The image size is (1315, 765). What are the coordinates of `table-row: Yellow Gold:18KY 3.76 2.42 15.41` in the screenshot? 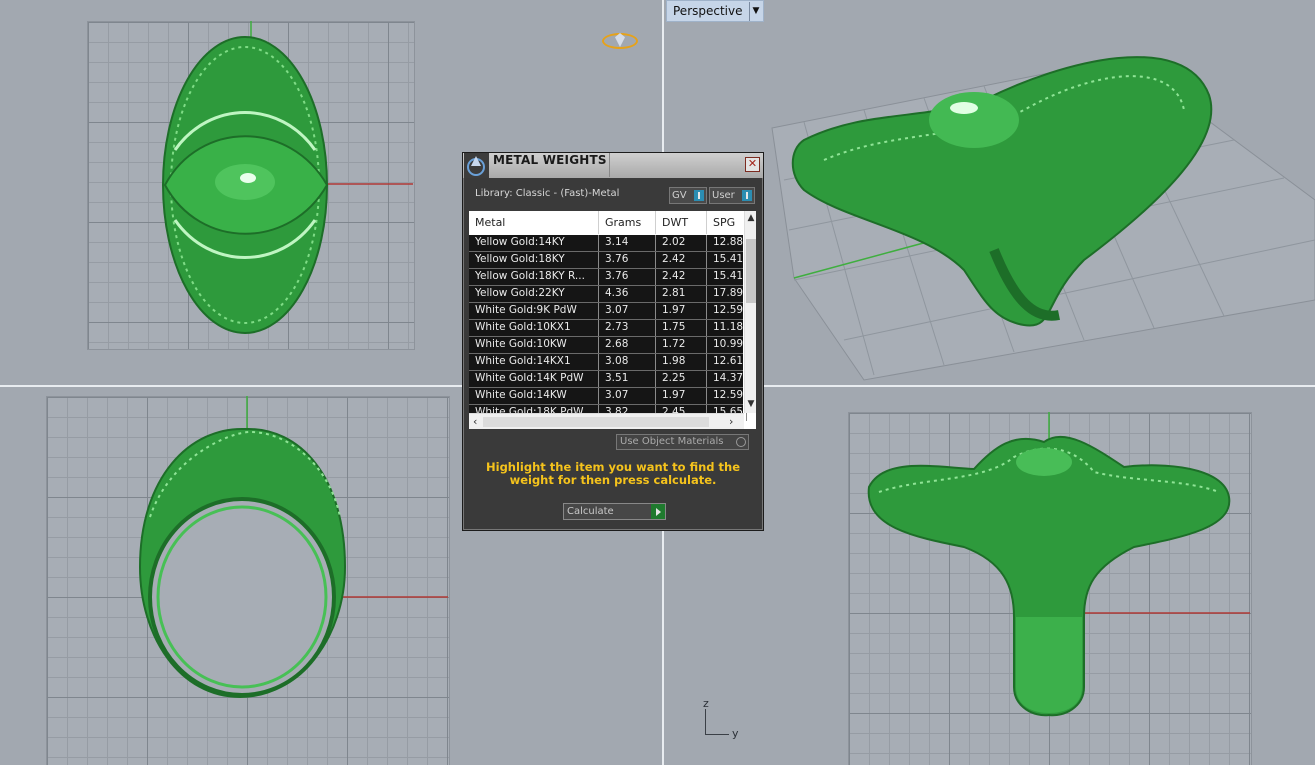 It's located at (608, 260).